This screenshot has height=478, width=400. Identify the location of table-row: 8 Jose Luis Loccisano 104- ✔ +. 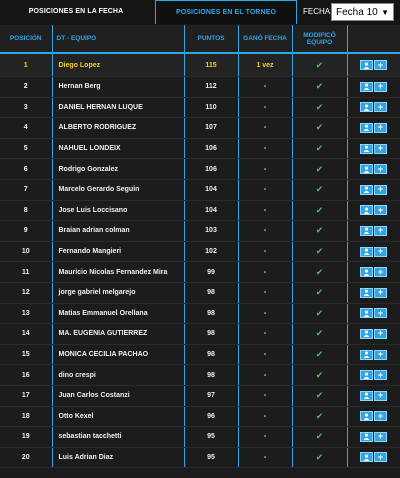
(200, 211).